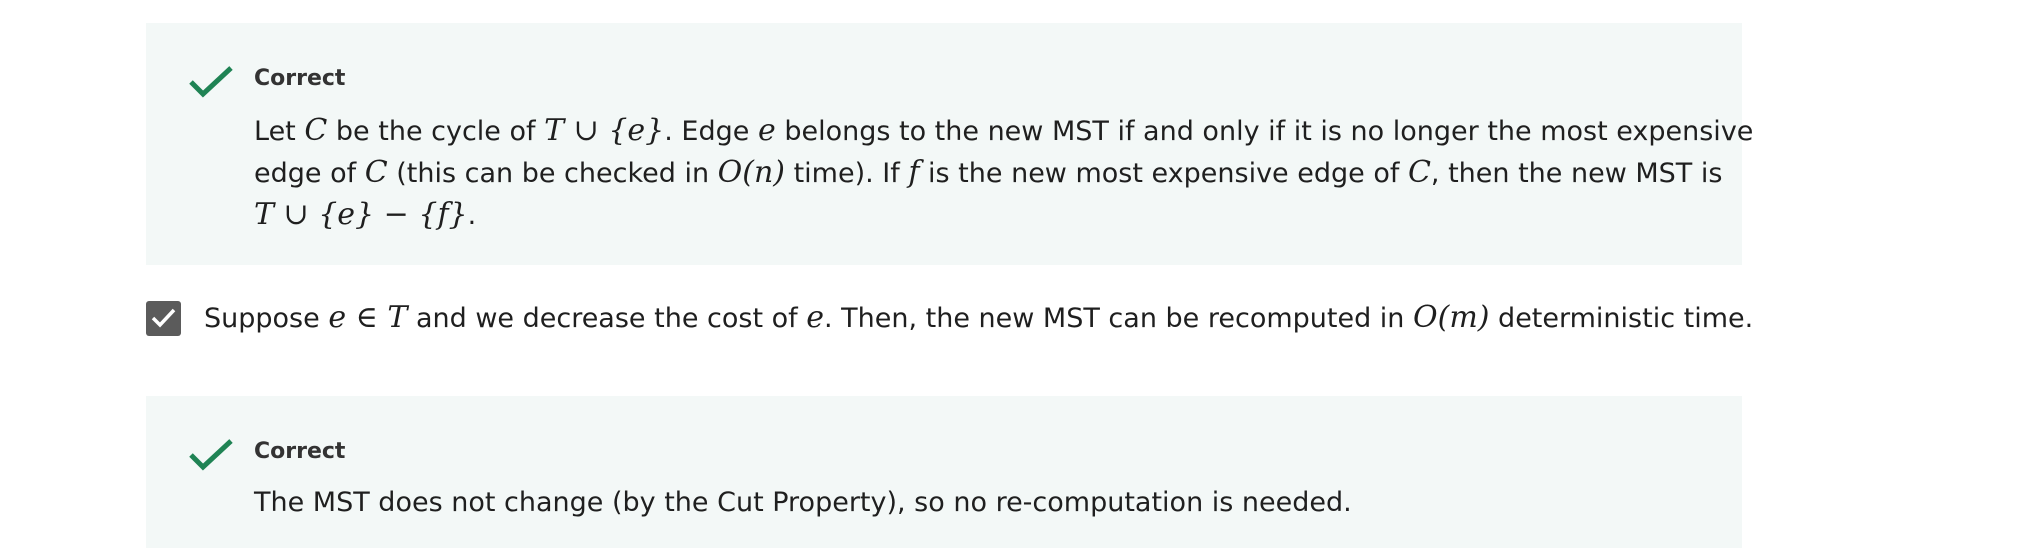 This screenshot has width=2030, height=548. I want to click on math-expr: T ∪ {e} − {f}, so click(361, 214).